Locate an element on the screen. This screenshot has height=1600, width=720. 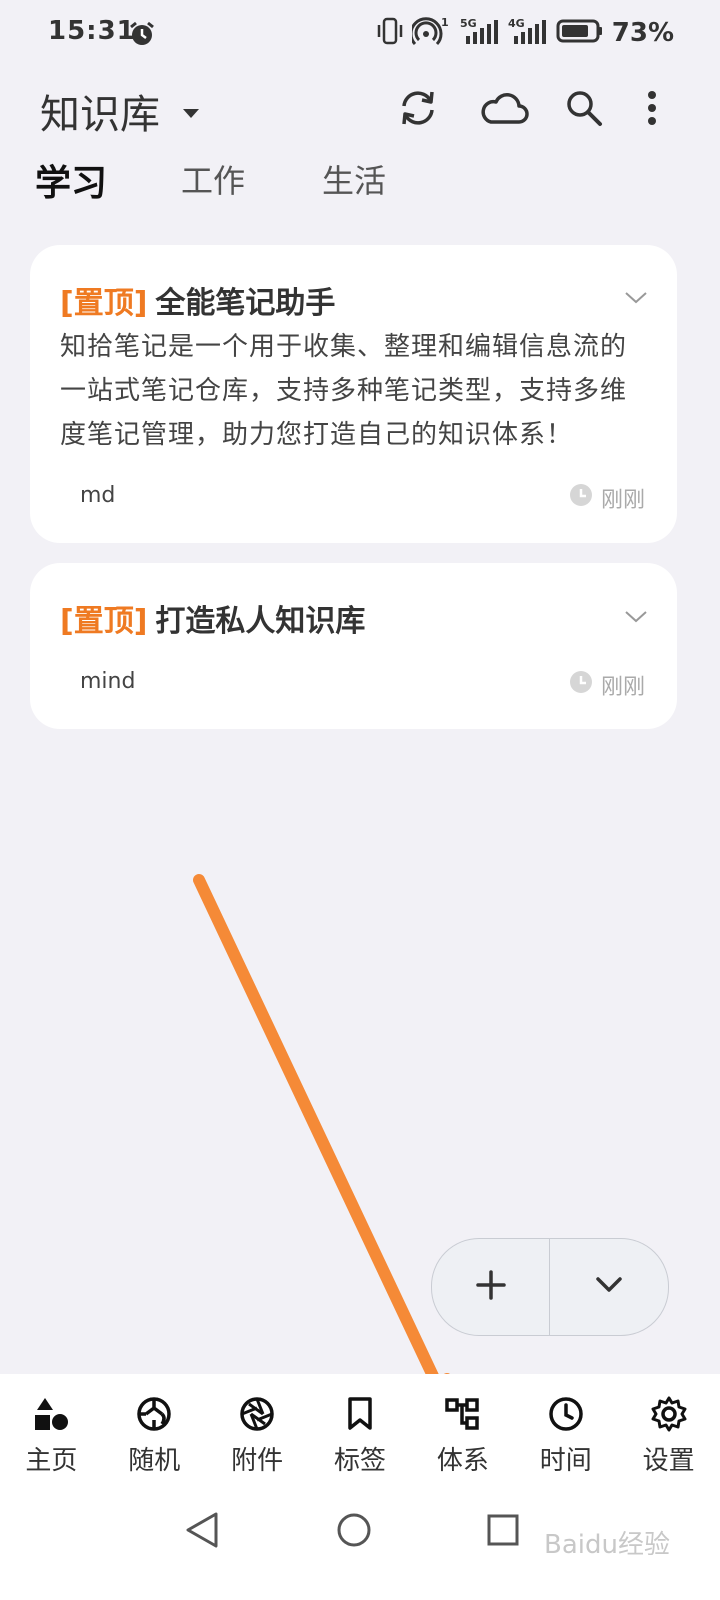
nav-hierarchy: 体系 is located at coordinates (462, 1434).